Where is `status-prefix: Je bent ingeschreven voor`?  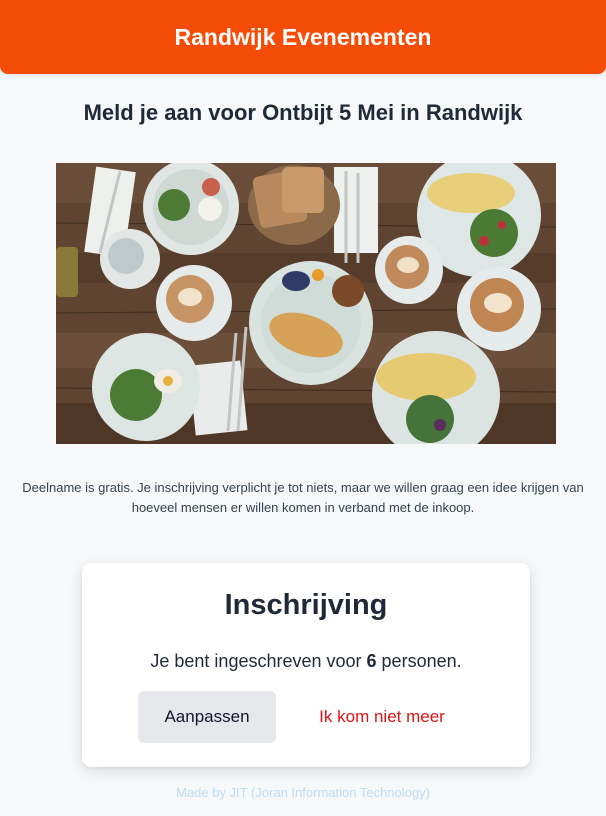
status-prefix: Je bent ingeschreven voor is located at coordinates (258, 661).